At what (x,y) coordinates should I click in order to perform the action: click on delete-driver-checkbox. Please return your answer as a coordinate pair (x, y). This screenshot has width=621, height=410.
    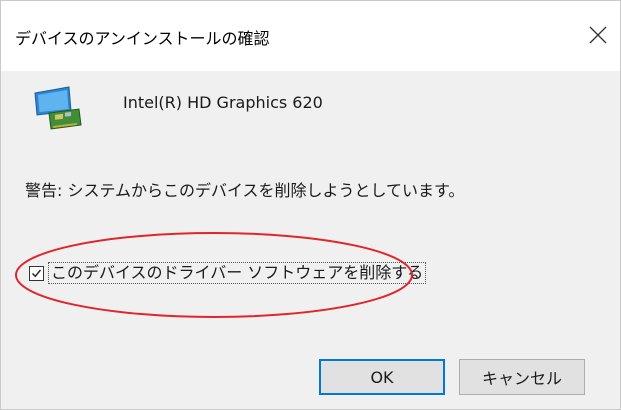
    Looking at the image, I should click on (36, 273).